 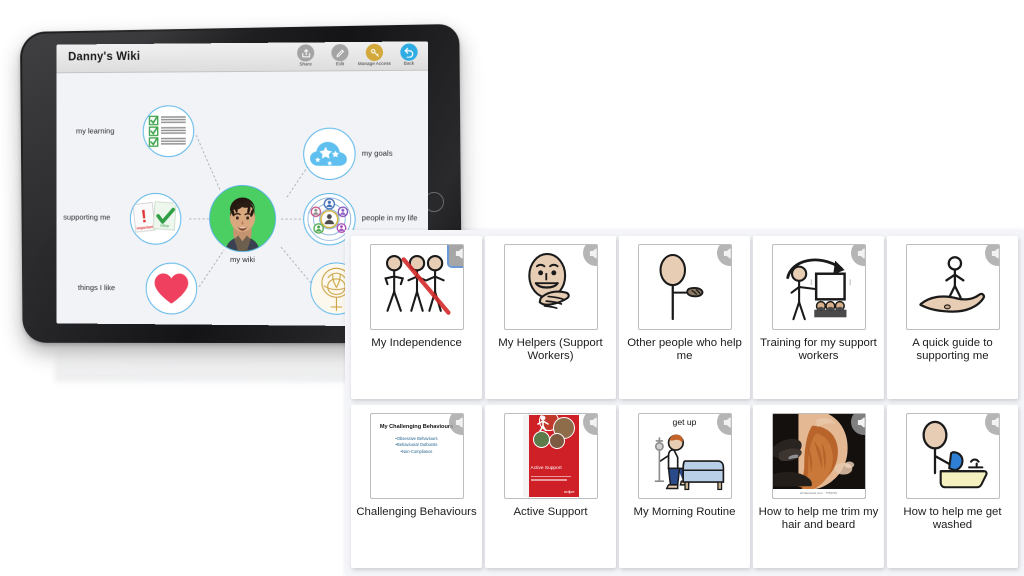 I want to click on mindmap-node-my-learning, so click(x=168, y=131).